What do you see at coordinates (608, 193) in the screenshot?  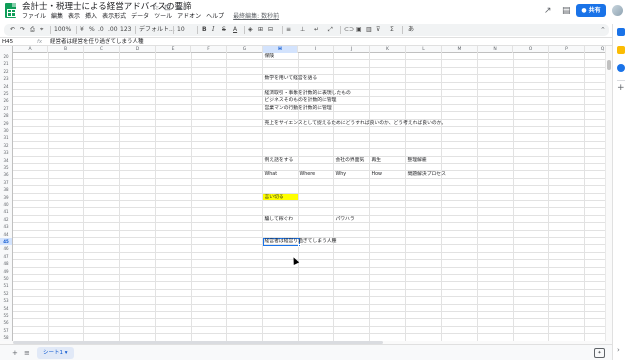 I see `vertical-scrollbar` at bounding box center [608, 193].